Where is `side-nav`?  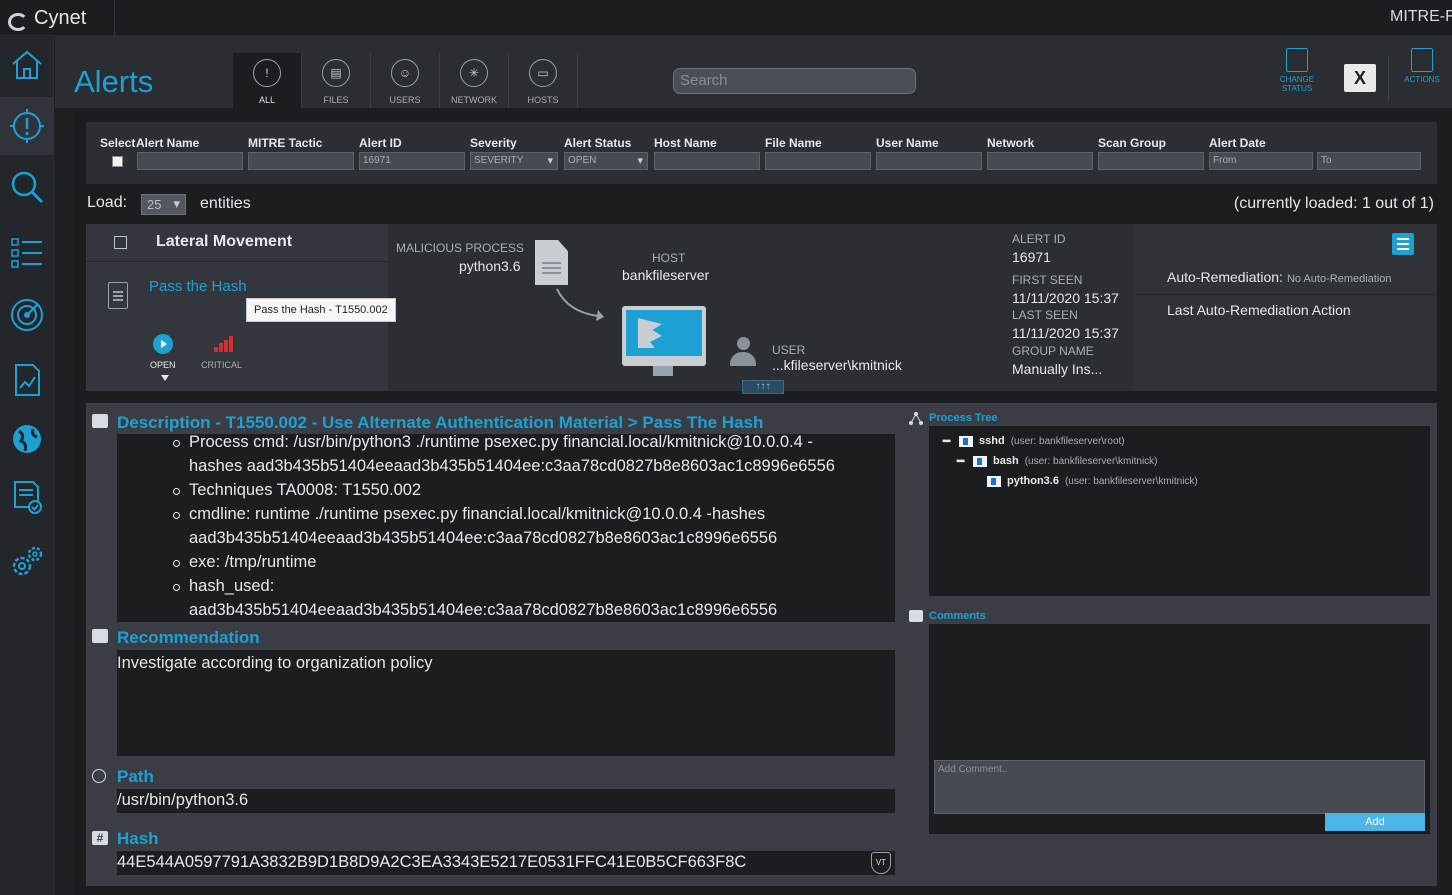 side-nav is located at coordinates (27, 465).